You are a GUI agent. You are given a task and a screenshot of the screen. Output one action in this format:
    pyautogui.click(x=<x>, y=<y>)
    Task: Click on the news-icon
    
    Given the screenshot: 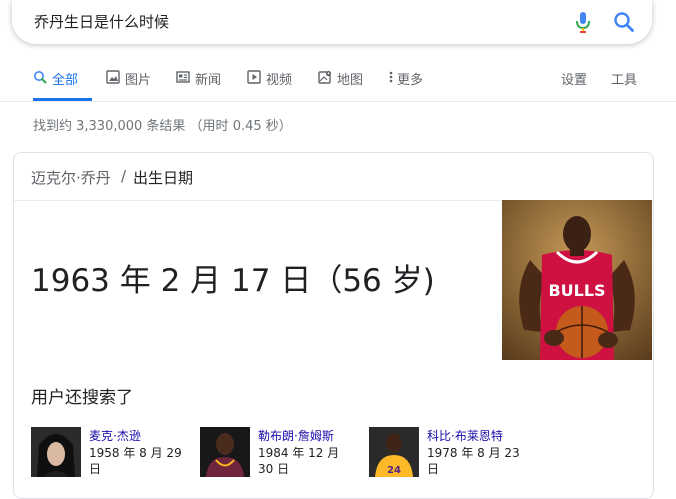 What is the action you would take?
    pyautogui.click(x=183, y=77)
    